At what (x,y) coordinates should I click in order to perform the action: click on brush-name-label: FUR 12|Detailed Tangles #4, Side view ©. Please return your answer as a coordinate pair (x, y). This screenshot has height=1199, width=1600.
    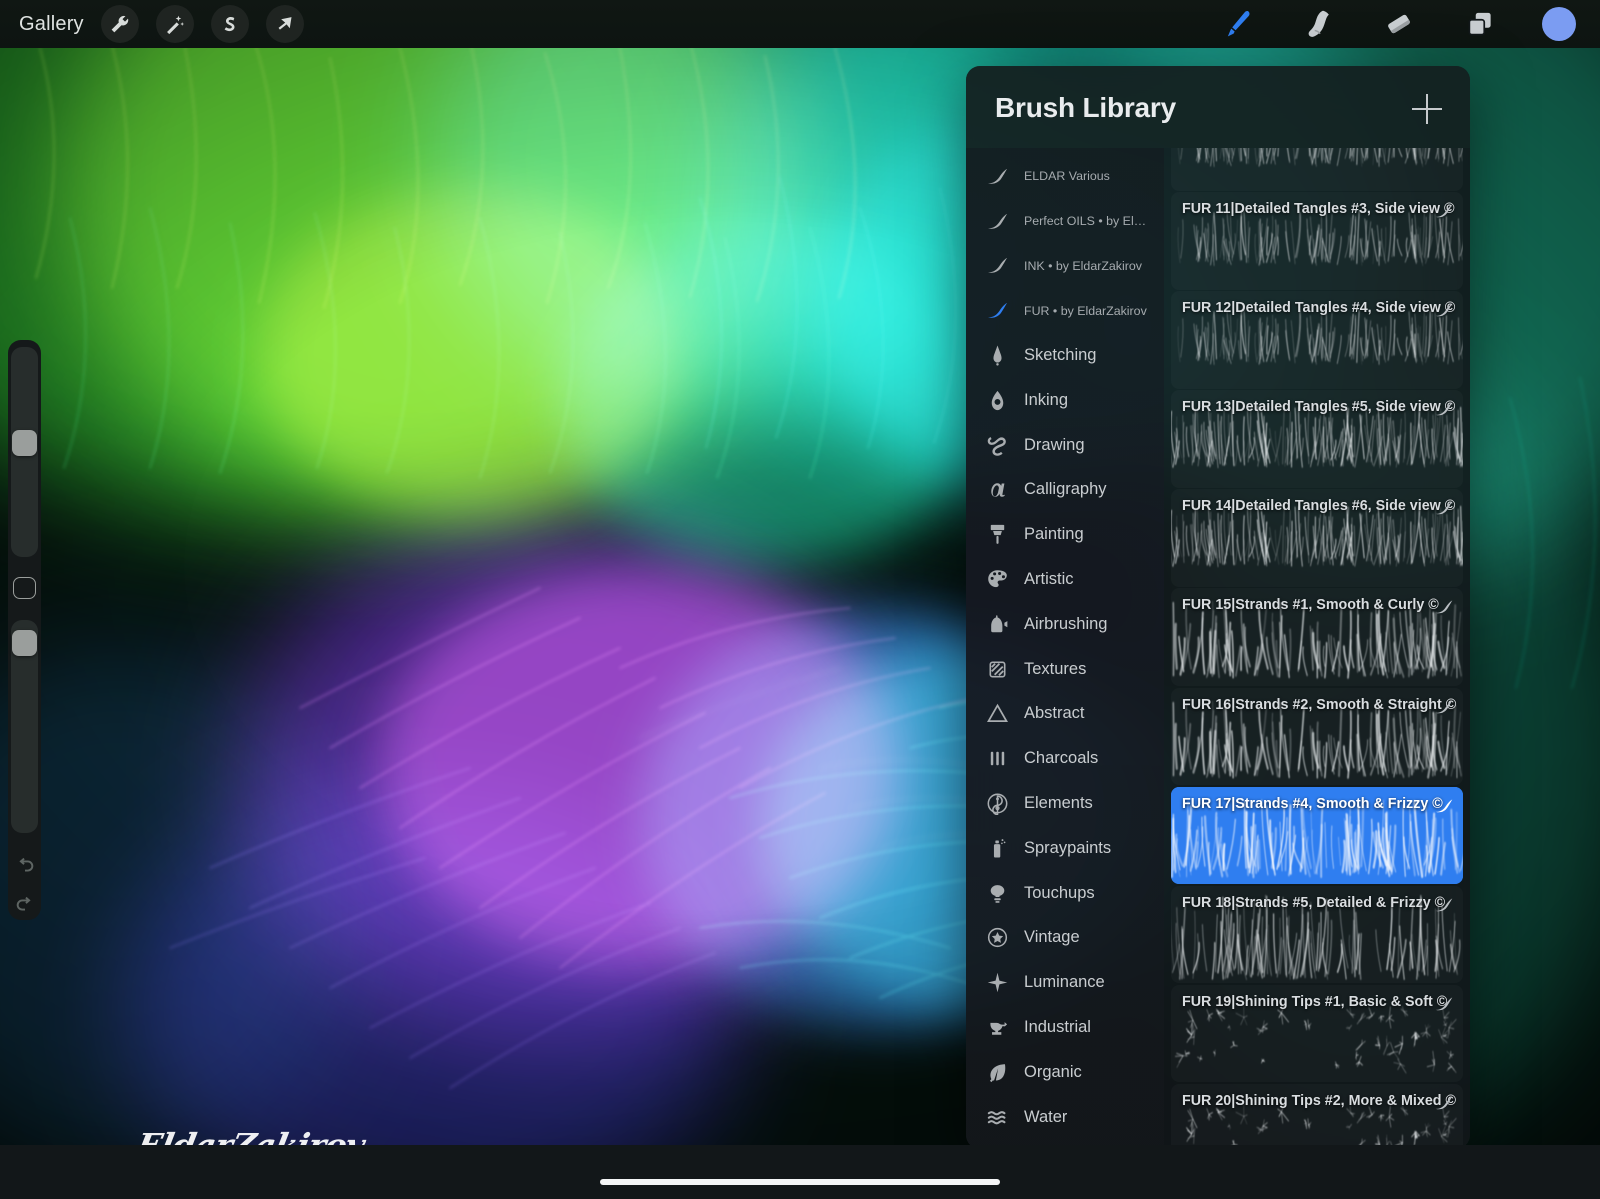
    Looking at the image, I should click on (1319, 308).